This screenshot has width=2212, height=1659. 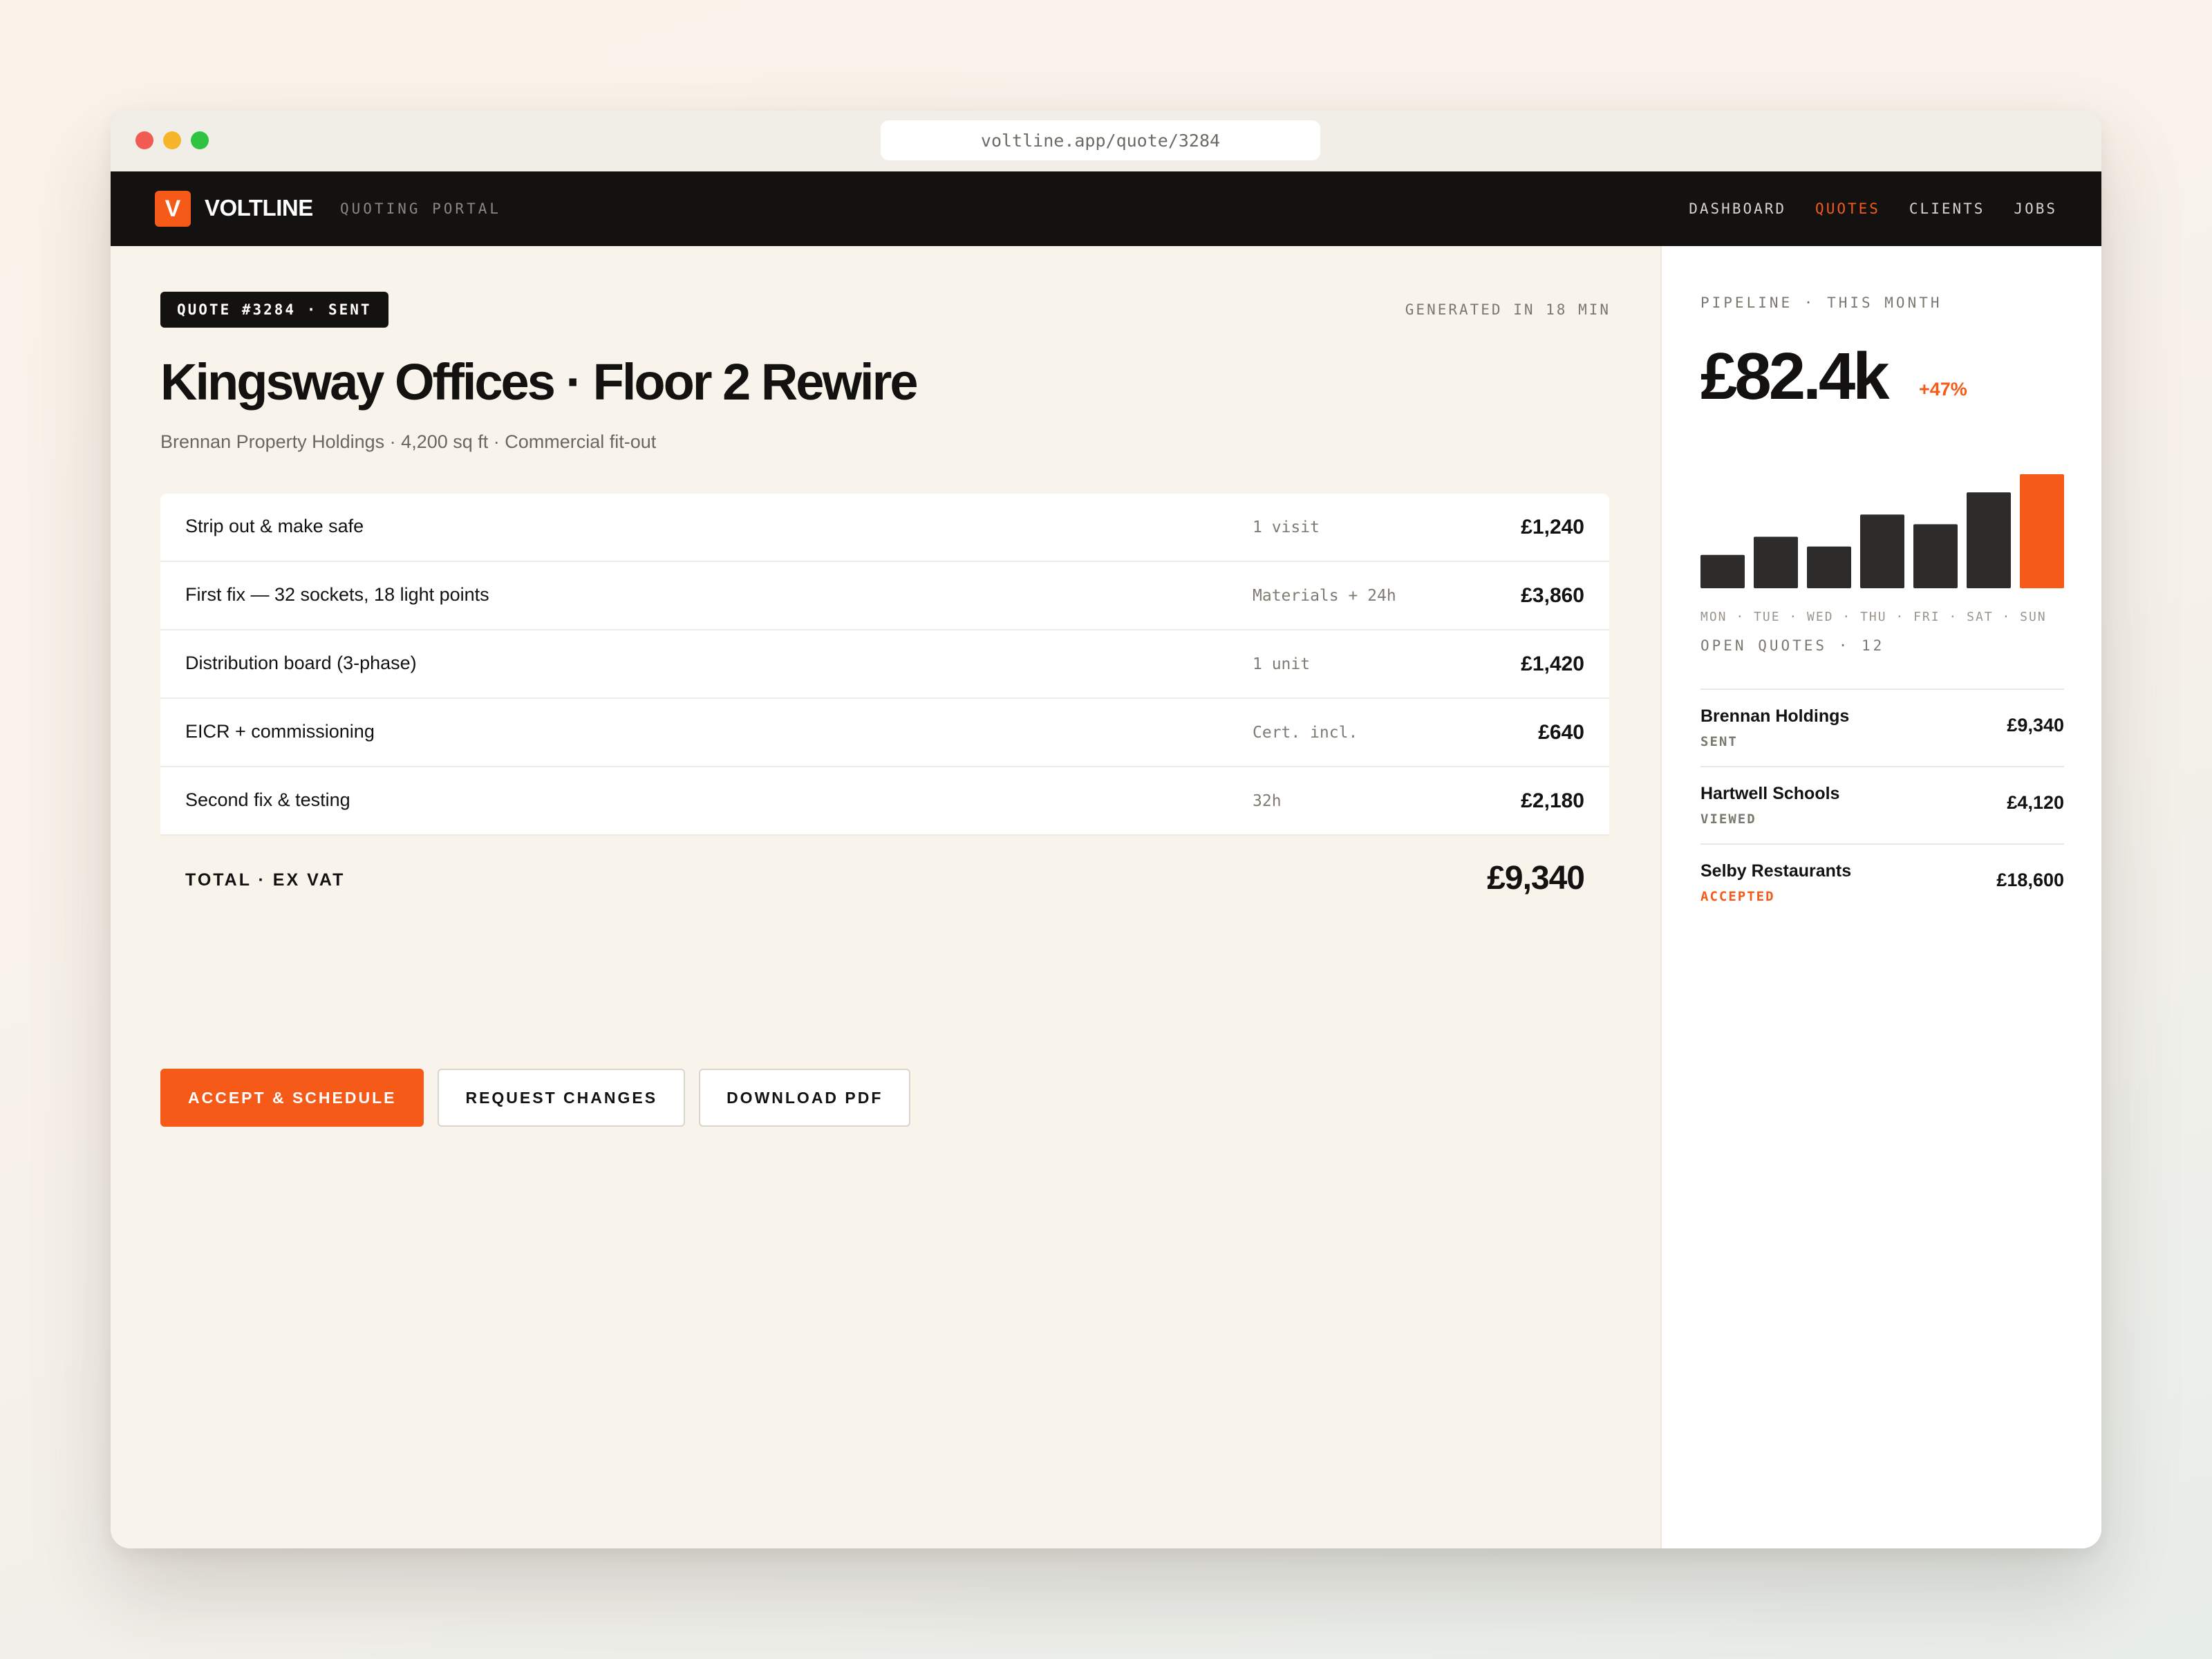 What do you see at coordinates (1829, 567) in the screenshot?
I see `chart-bar-wed` at bounding box center [1829, 567].